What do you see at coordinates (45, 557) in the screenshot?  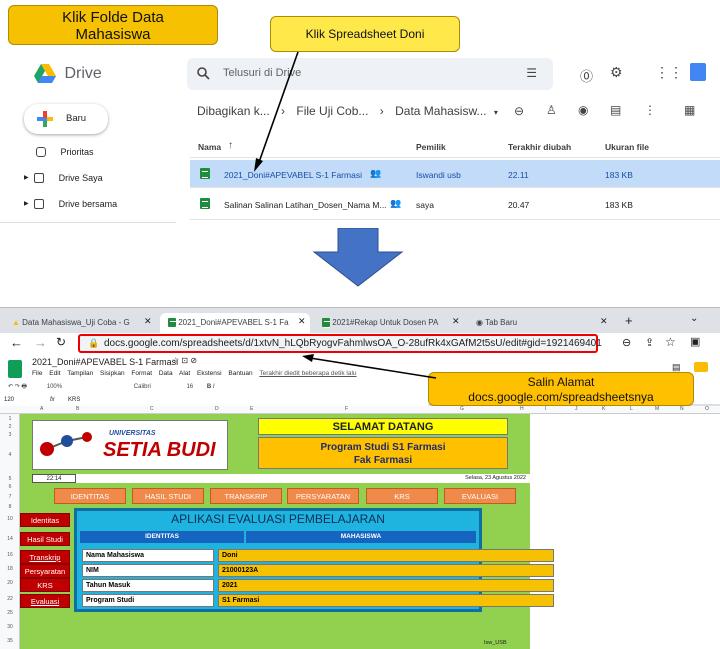 I see `side-button-transkrip: Transkrip` at bounding box center [45, 557].